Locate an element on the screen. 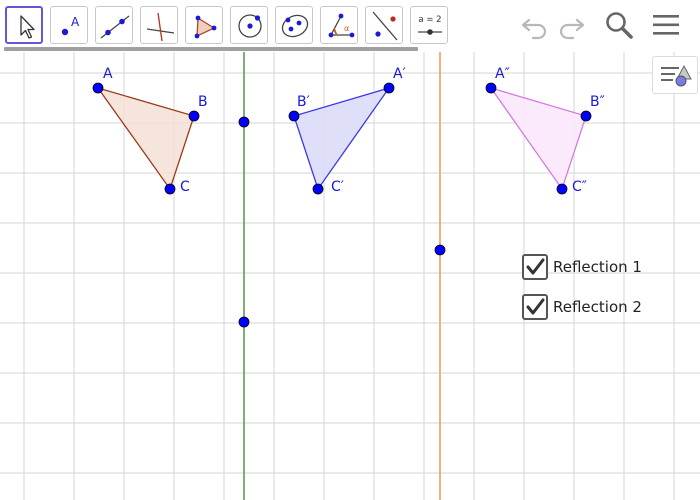  label-a-prime: A′ is located at coordinates (399, 74).